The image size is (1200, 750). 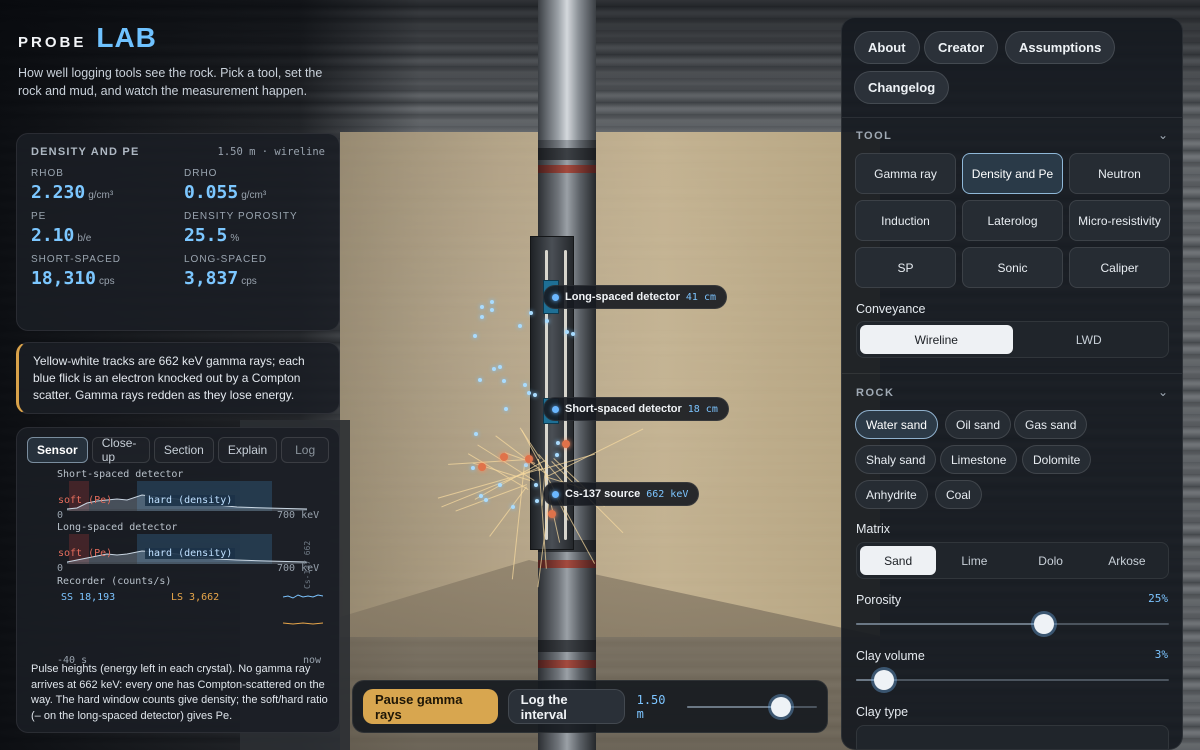 I want to click on rock-section-title: ROCK, so click(x=875, y=393).